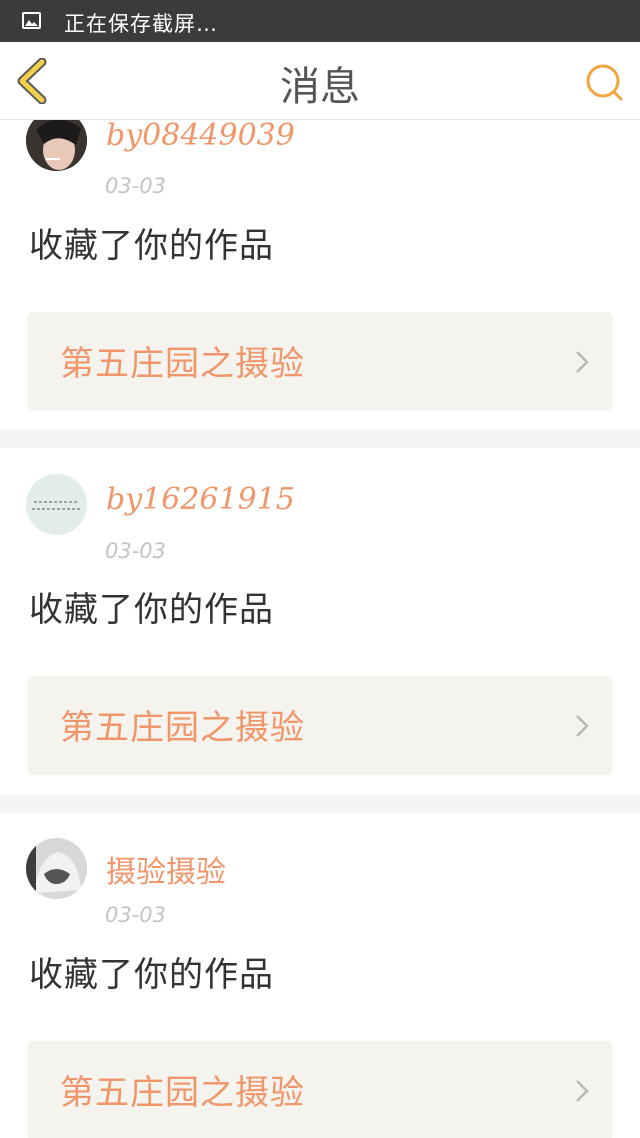 This screenshot has width=640, height=1138. I want to click on header: 消息, so click(320, 81).